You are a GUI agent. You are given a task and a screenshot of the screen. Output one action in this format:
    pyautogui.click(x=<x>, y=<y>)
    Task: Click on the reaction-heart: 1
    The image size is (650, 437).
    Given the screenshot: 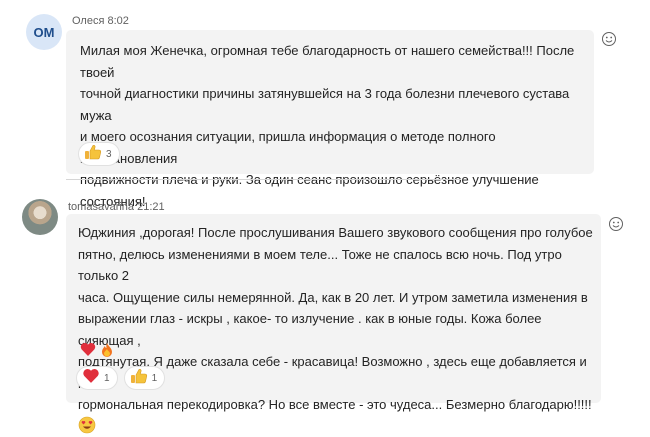 What is the action you would take?
    pyautogui.click(x=97, y=378)
    